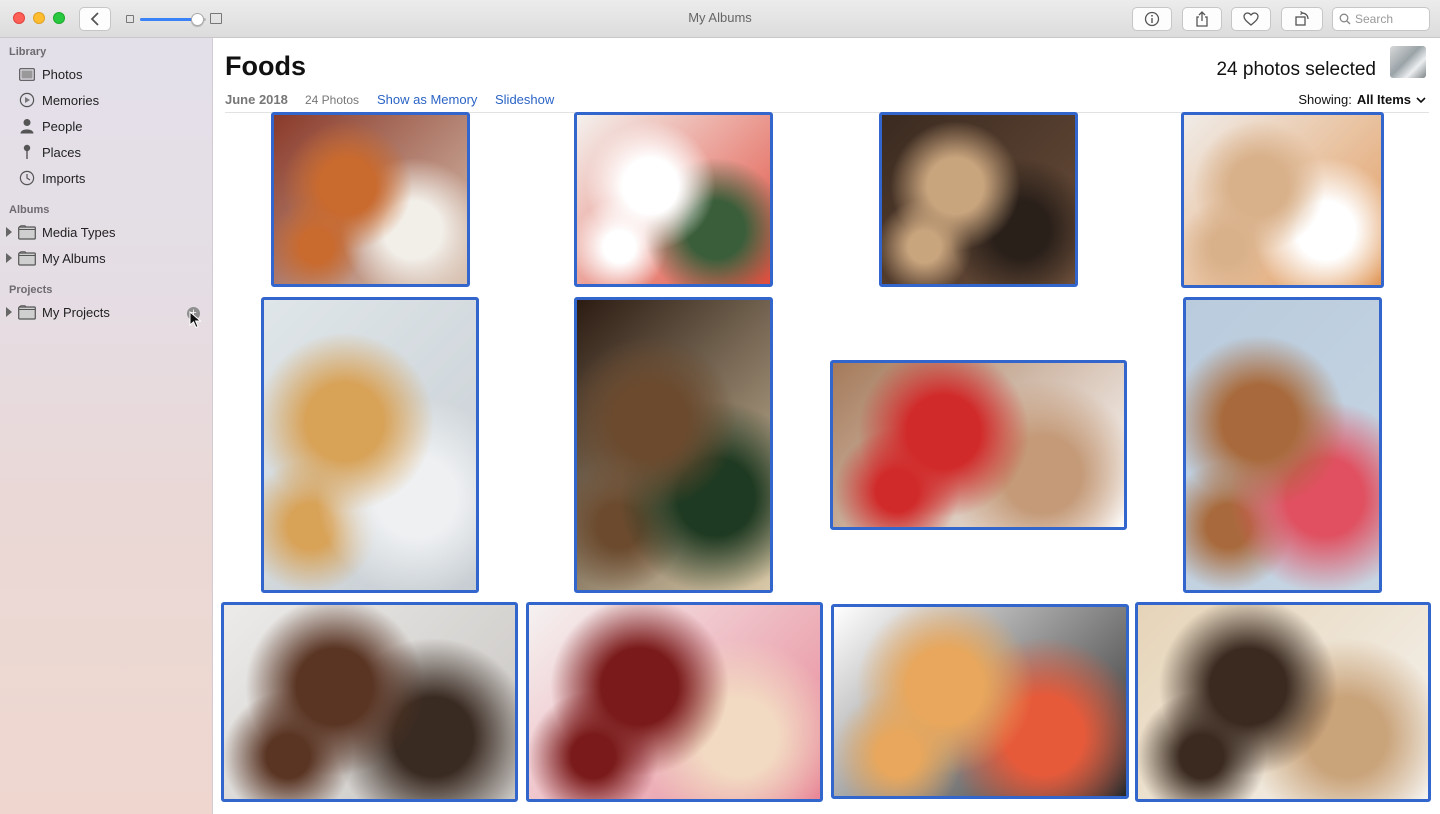  I want to click on slideshow-link: Slideshow, so click(524, 99).